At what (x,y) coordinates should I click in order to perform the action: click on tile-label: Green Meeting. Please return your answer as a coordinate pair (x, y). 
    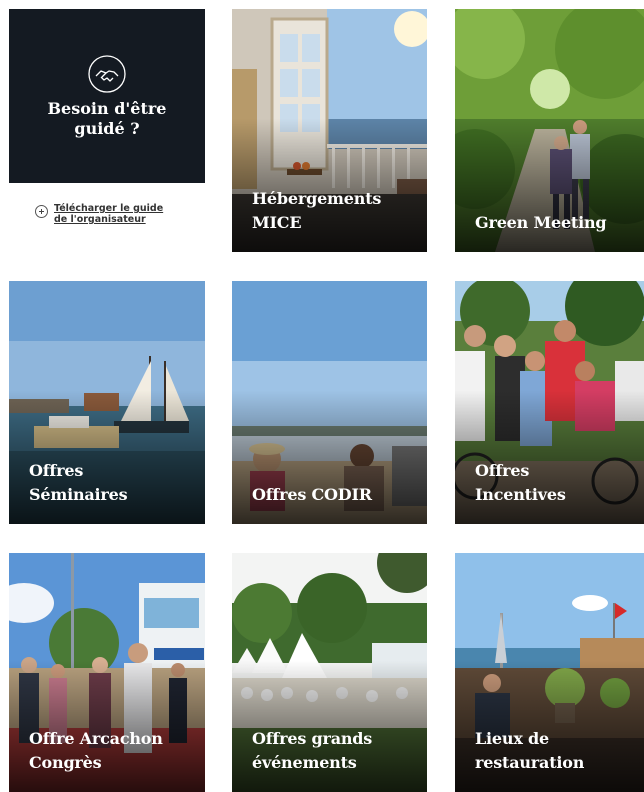
    Looking at the image, I should click on (541, 222).